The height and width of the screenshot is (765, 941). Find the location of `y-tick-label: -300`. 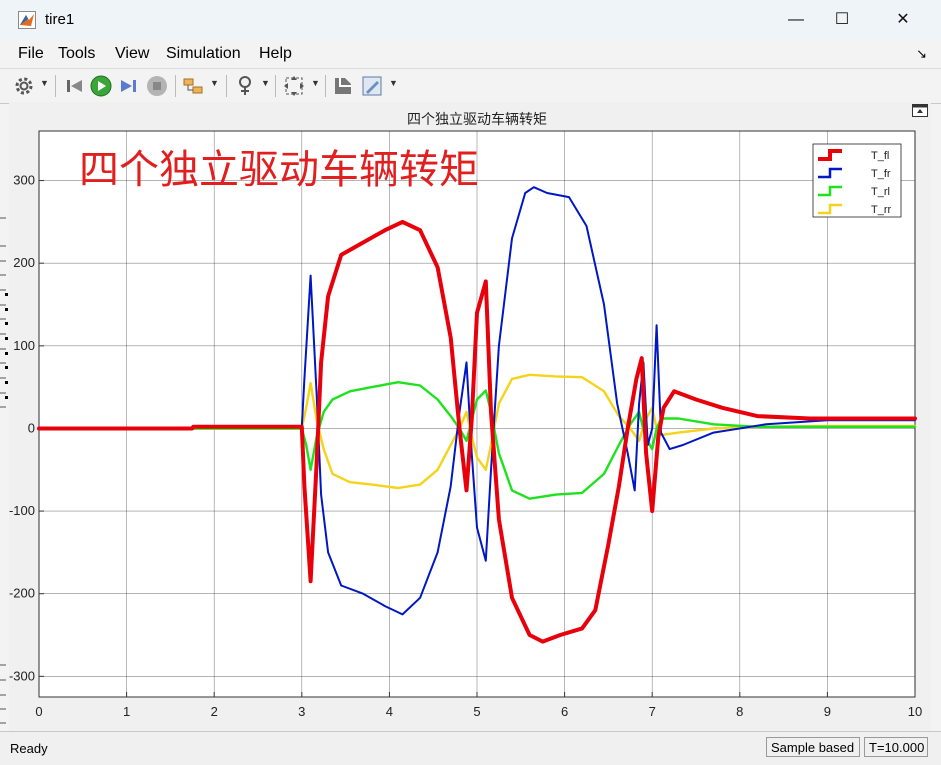

y-tick-label: -300 is located at coordinates (22, 675).